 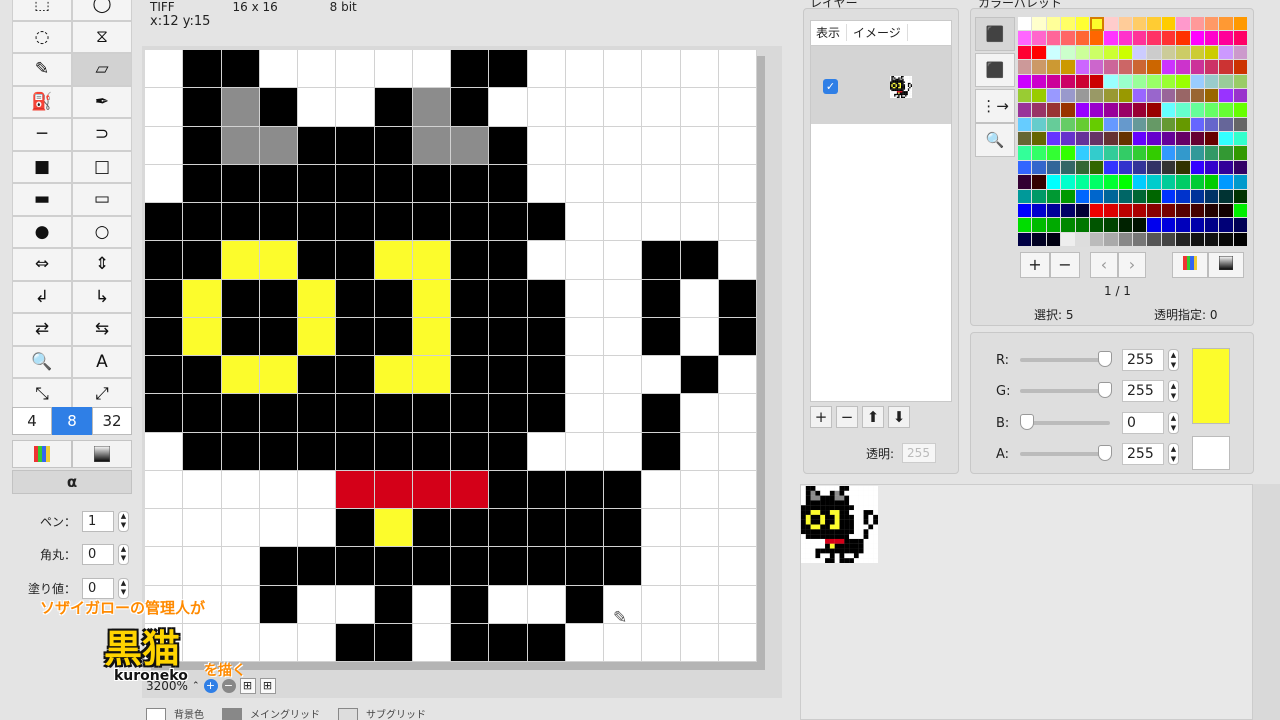 I want to click on flip-horizontal-tool: ⇔, so click(x=42, y=264).